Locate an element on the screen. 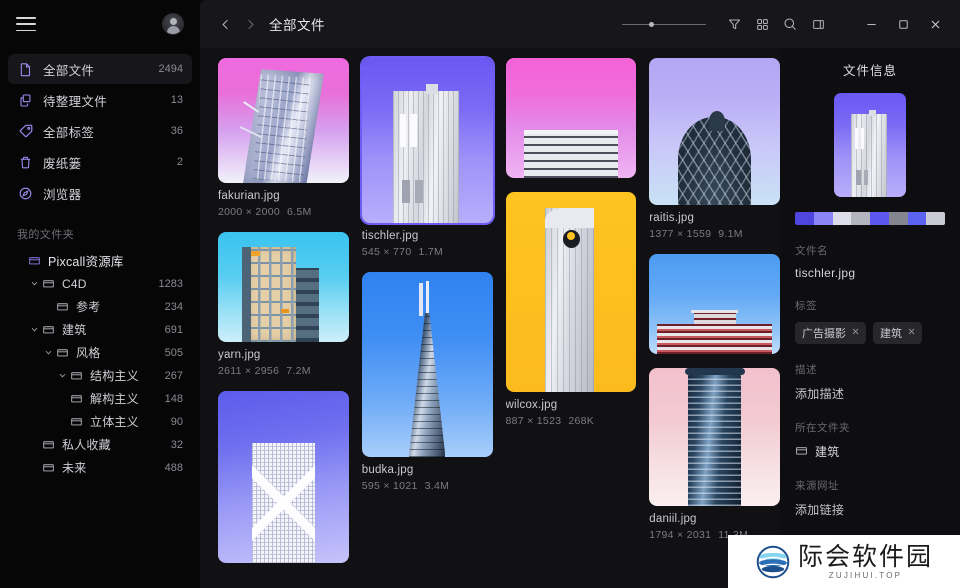 The image size is (960, 588). field-label: 所在文件夹 is located at coordinates (822, 428).